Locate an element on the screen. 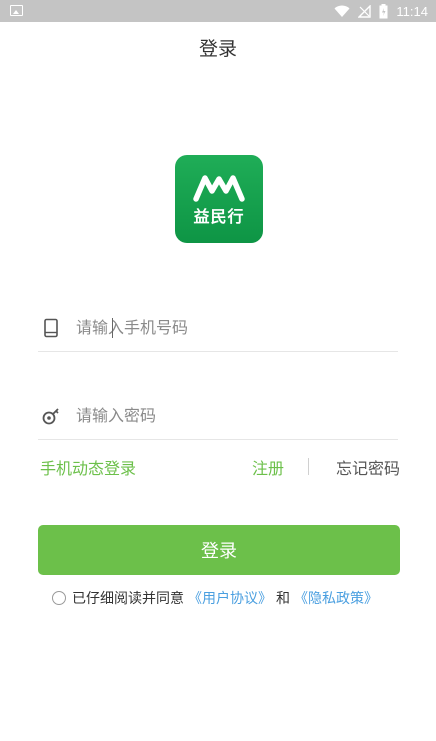 Image resolution: width=436 pixels, height=741 pixels. phone-field is located at coordinates (218, 328).